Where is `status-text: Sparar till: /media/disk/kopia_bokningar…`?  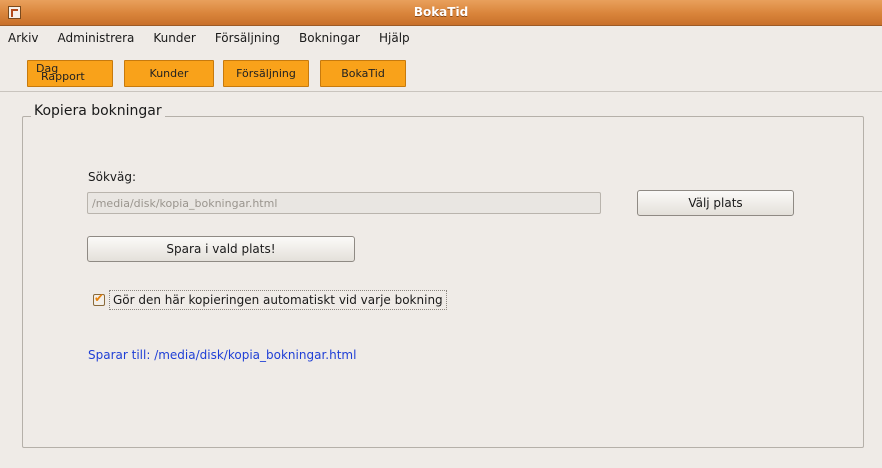 status-text: Sparar till: /media/disk/kopia_bokningar… is located at coordinates (222, 355).